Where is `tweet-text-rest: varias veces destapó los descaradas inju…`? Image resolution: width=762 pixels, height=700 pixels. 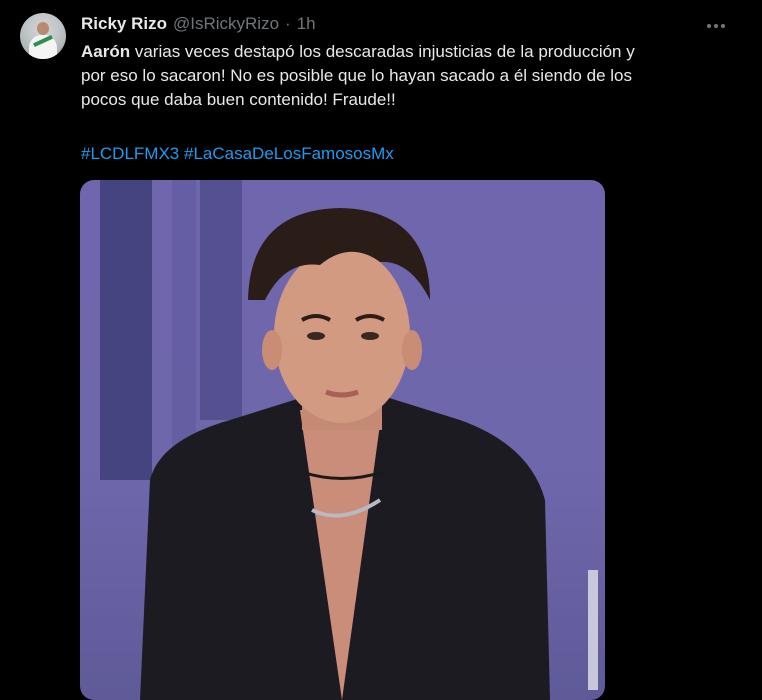 tweet-text-rest: varias veces destapó los descaradas inju… is located at coordinates (382, 51).